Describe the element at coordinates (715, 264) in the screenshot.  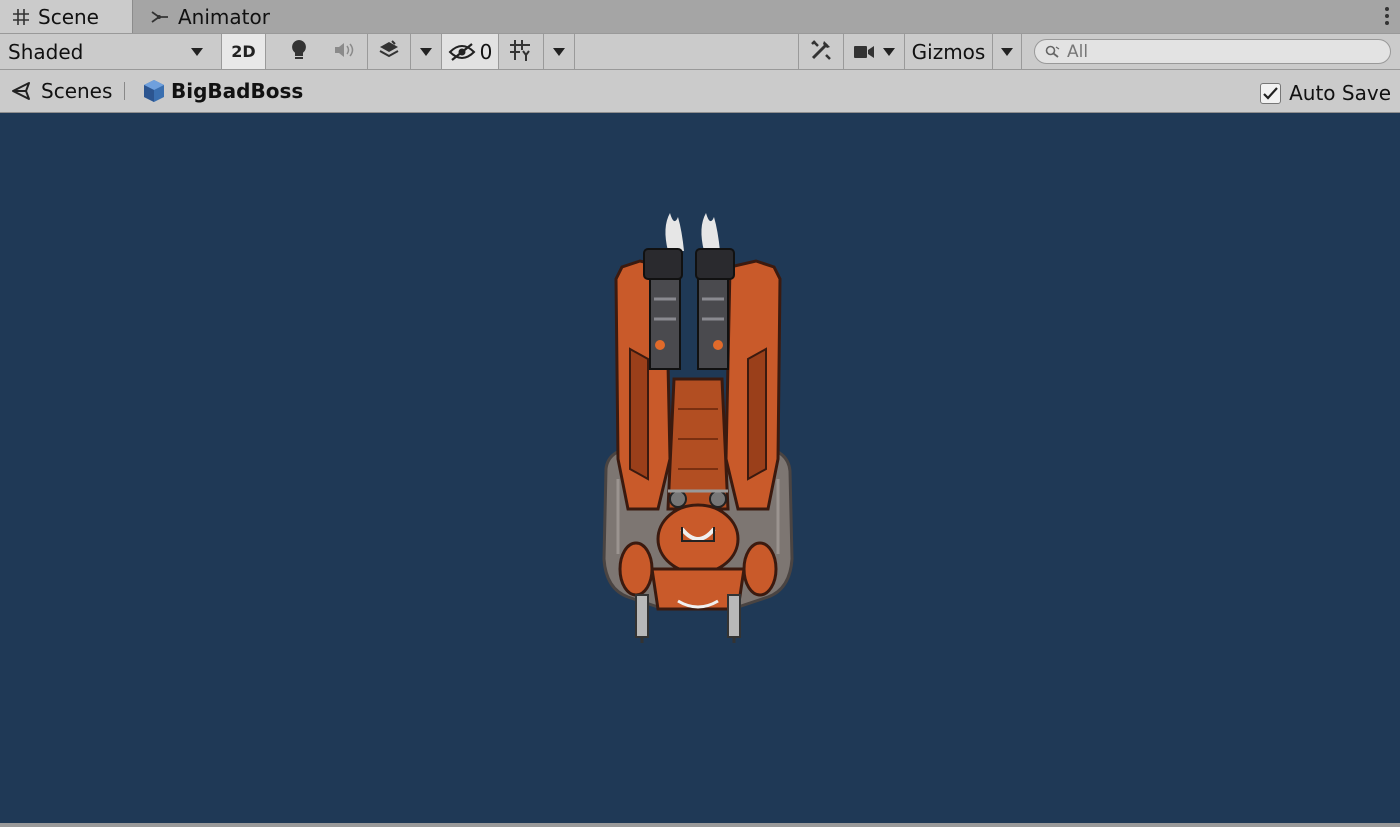
I see `engine-right` at that location.